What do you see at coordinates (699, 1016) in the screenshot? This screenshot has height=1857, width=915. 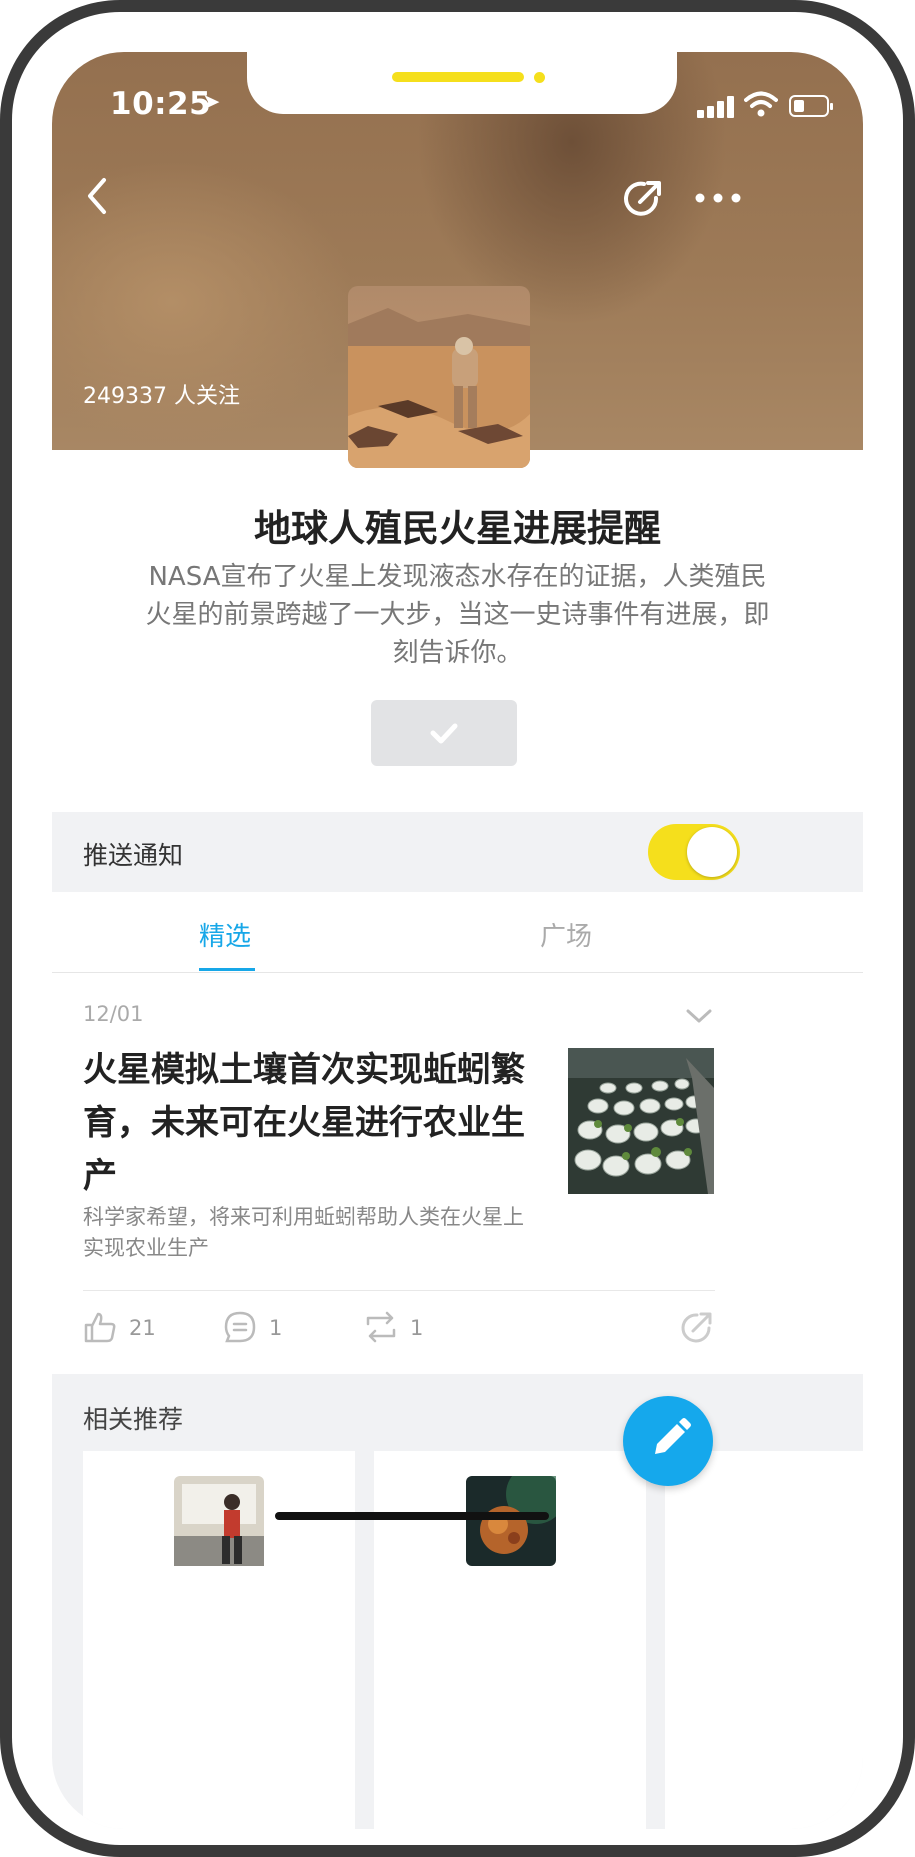 I see `chevron-down-icon` at bounding box center [699, 1016].